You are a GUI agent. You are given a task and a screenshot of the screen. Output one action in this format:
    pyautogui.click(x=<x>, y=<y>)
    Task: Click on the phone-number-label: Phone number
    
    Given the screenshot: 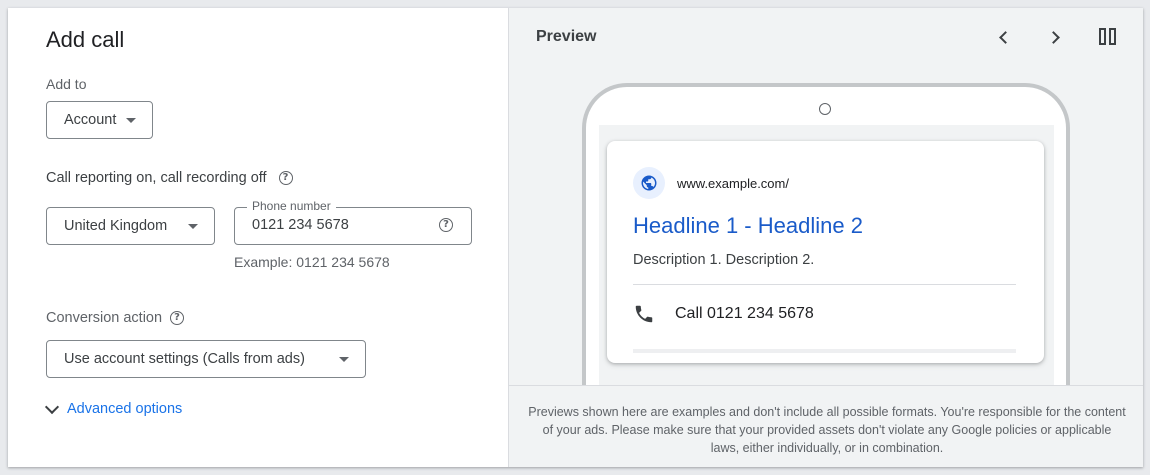 What is the action you would take?
    pyautogui.click(x=291, y=206)
    